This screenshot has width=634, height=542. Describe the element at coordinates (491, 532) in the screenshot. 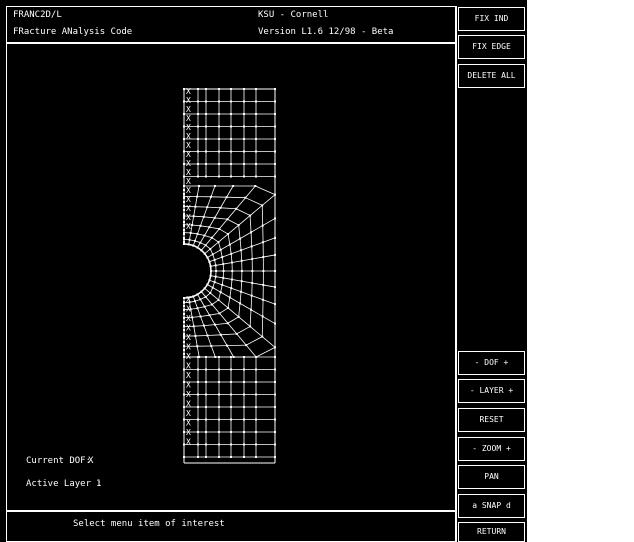

I see `return-button: RETURN` at that location.